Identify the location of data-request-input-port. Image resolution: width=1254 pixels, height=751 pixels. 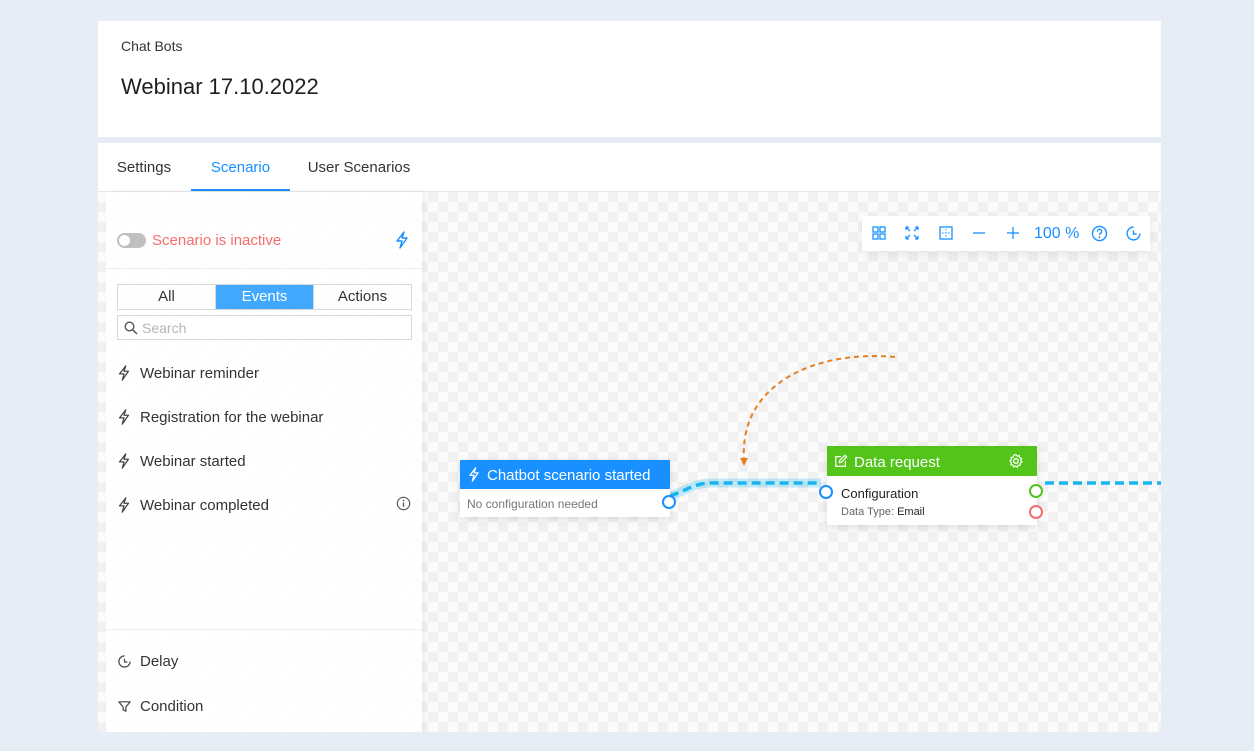
(826, 492).